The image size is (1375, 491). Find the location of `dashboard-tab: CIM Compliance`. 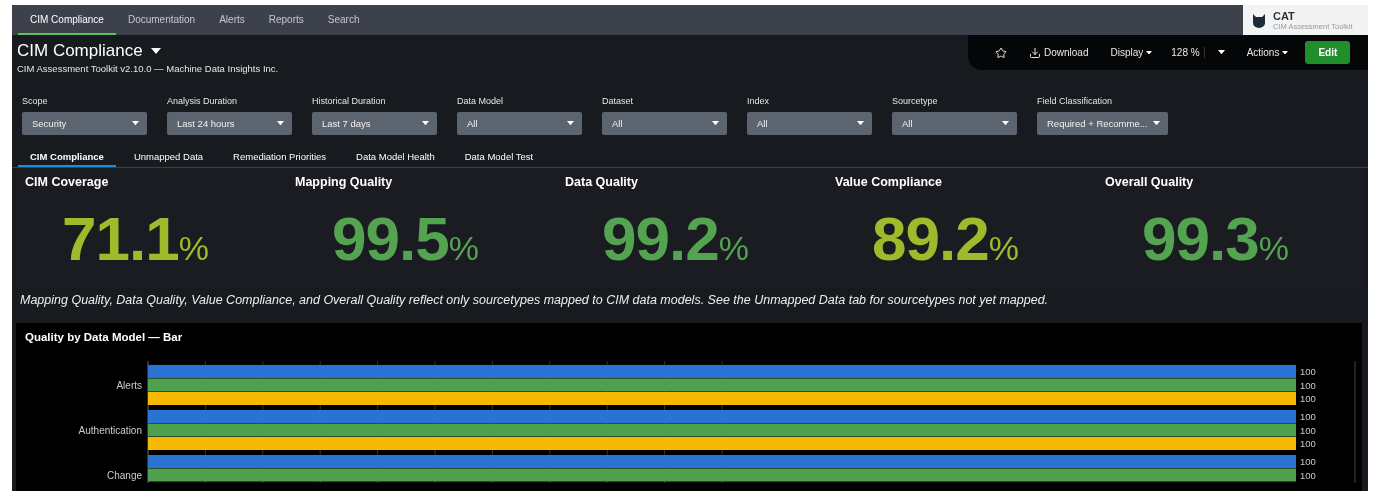

dashboard-tab: CIM Compliance is located at coordinates (67, 159).